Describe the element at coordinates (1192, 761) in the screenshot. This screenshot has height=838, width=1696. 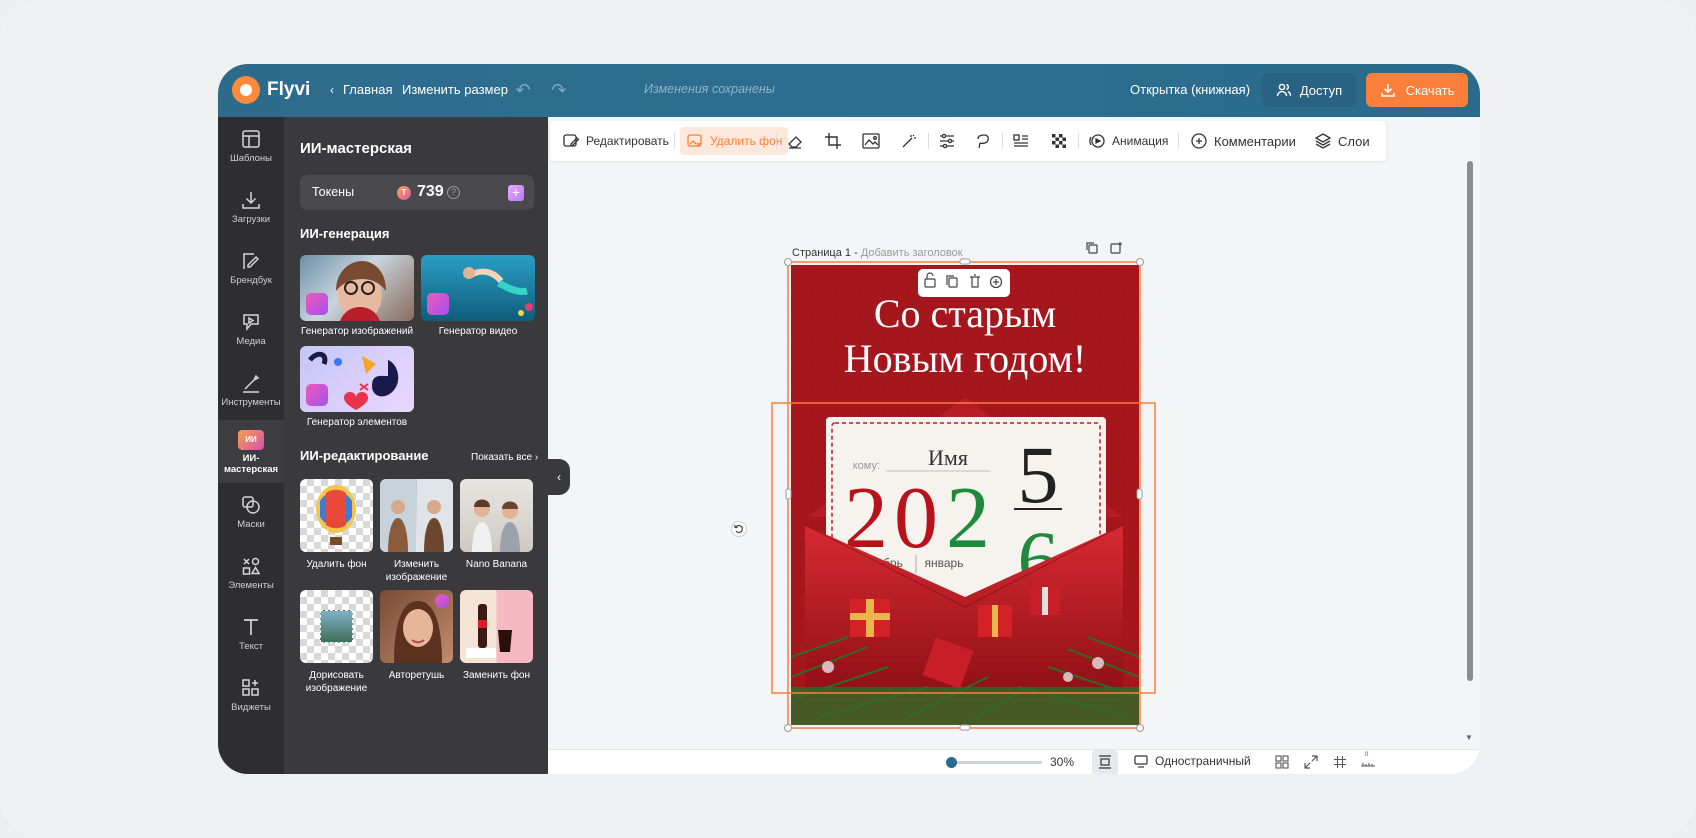
I see `view-mode-button: Одностраничный` at that location.